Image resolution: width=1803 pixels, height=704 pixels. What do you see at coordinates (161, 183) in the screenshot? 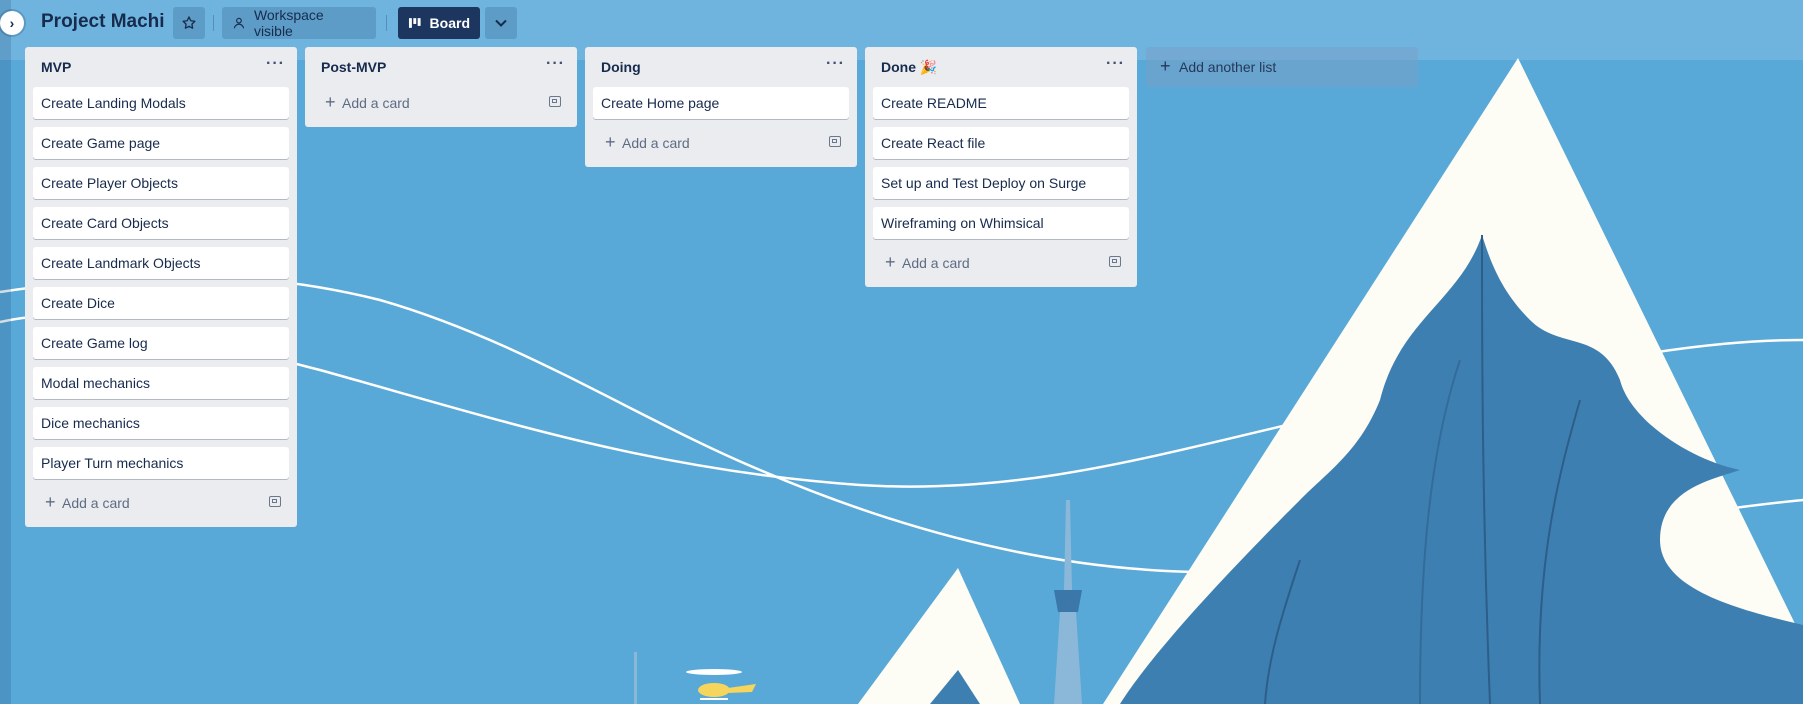
I see `card: Create Player Objects` at bounding box center [161, 183].